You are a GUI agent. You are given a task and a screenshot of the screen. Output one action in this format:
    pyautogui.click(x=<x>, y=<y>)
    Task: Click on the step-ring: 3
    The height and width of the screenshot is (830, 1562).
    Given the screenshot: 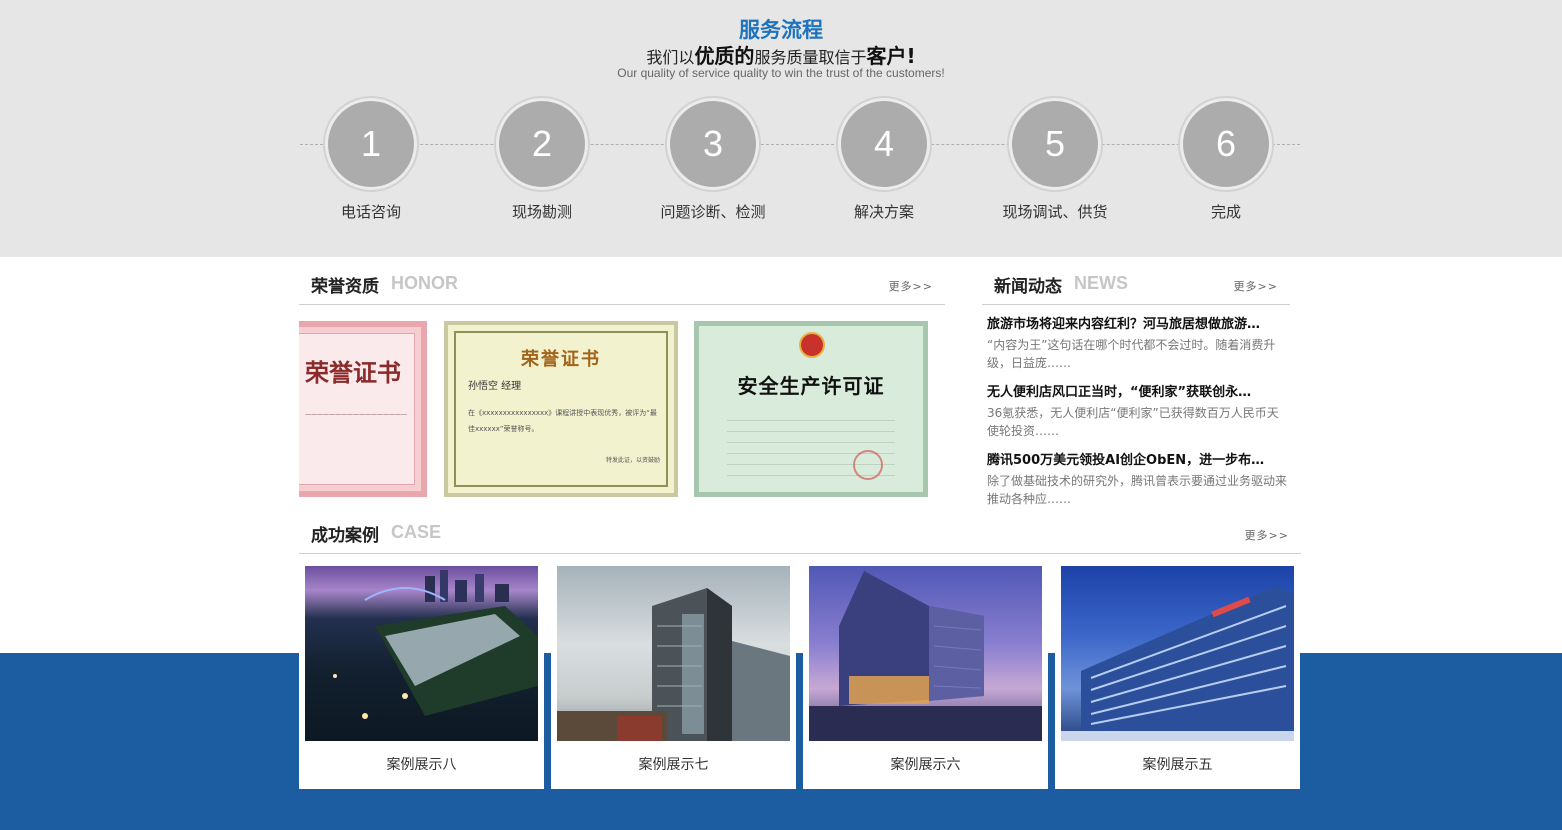 What is the action you would take?
    pyautogui.click(x=713, y=144)
    